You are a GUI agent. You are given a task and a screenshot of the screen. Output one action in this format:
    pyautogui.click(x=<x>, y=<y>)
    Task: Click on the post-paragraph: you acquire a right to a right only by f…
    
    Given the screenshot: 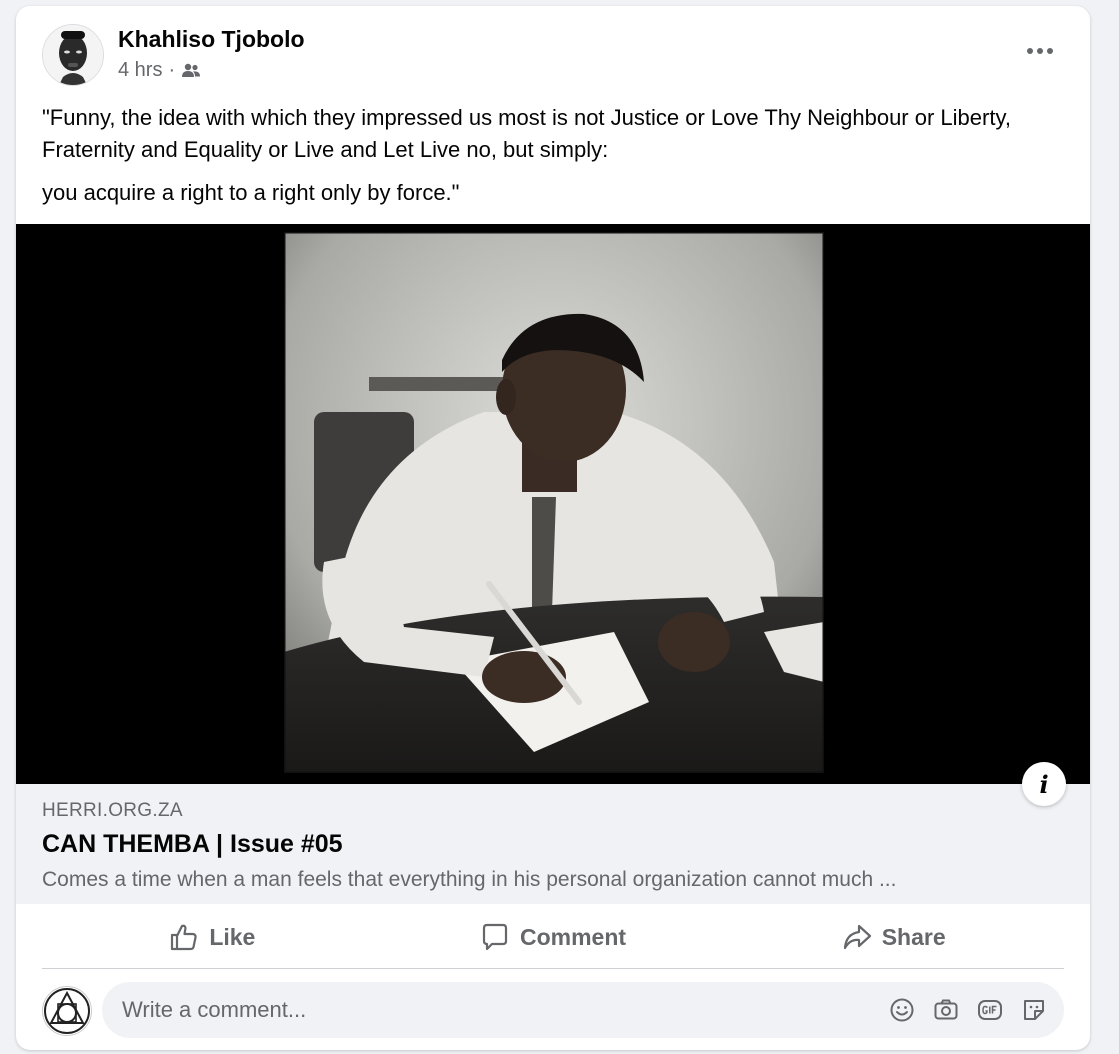 What is the action you would take?
    pyautogui.click(x=251, y=192)
    